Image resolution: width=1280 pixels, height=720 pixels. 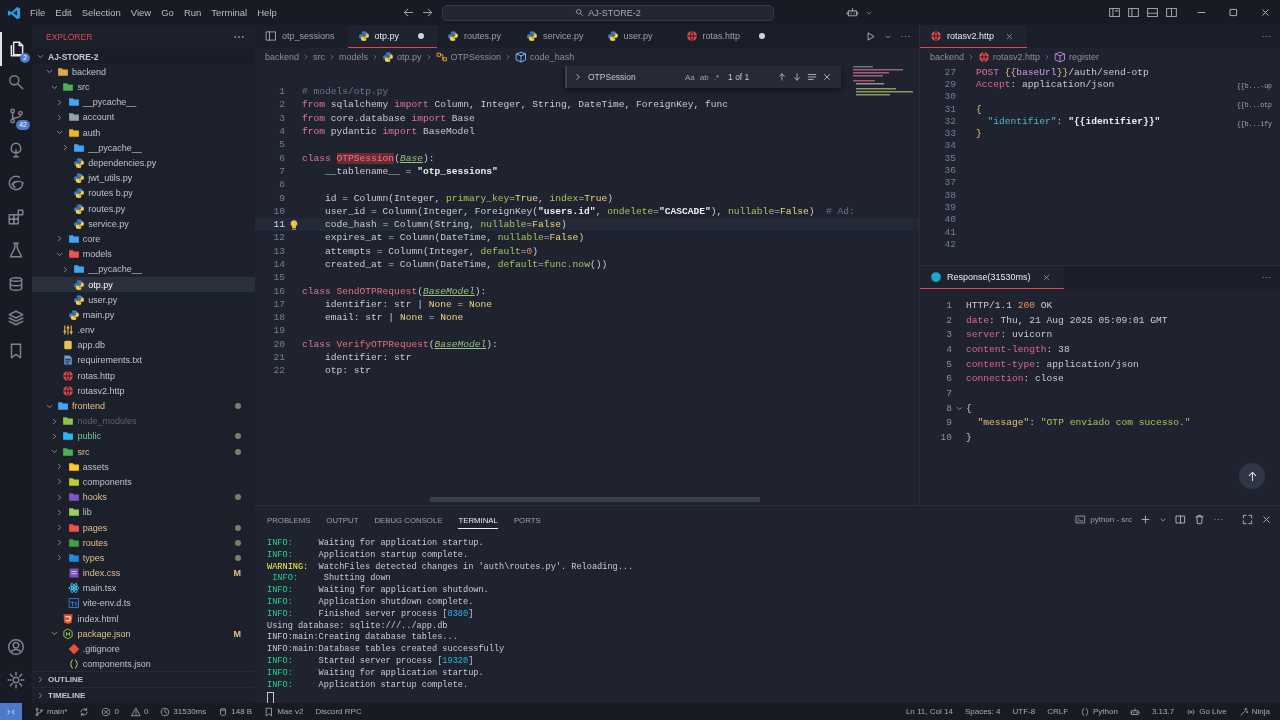 What do you see at coordinates (143, 436) in the screenshot?
I see `tree-item: public` at bounding box center [143, 436].